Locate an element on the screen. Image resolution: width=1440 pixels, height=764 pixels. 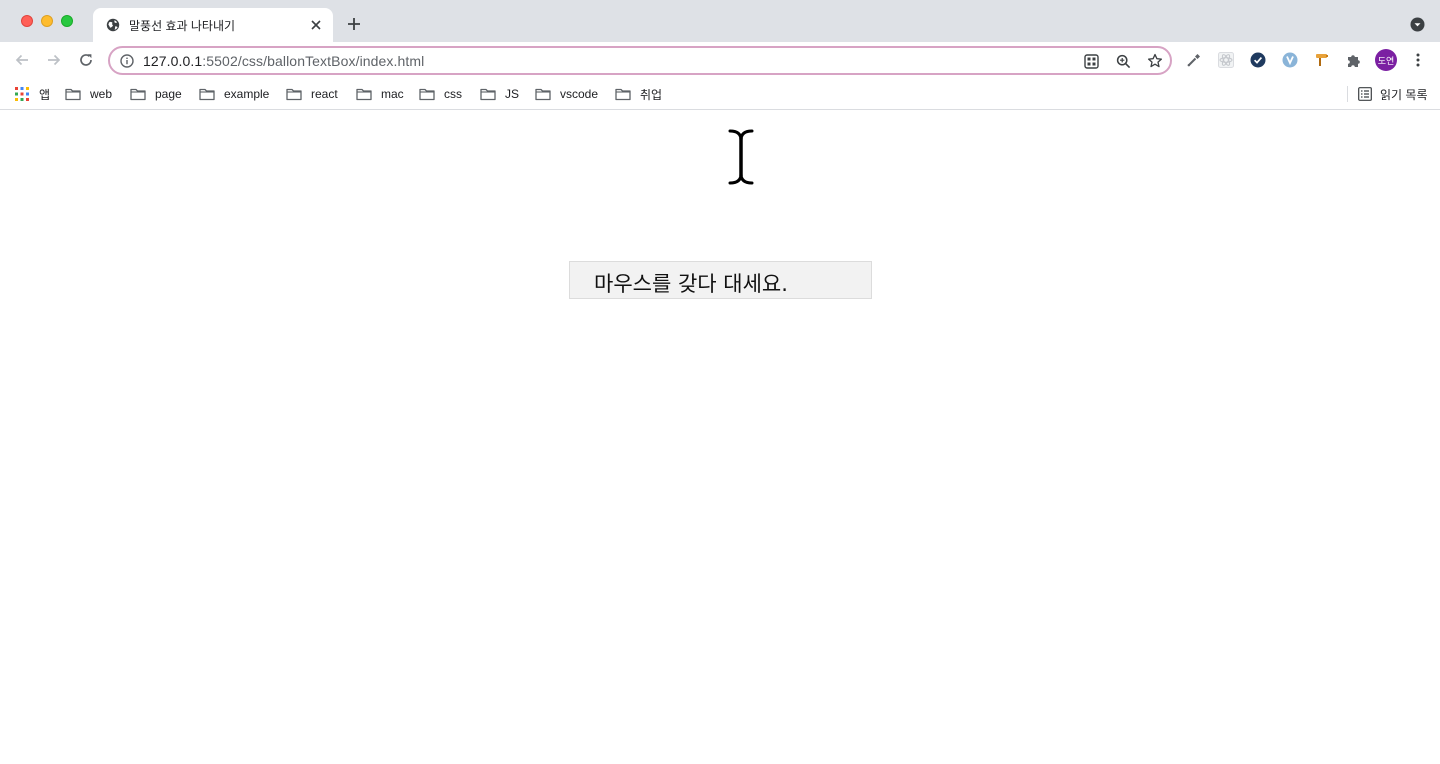
maximize-window-button is located at coordinates (67, 21).